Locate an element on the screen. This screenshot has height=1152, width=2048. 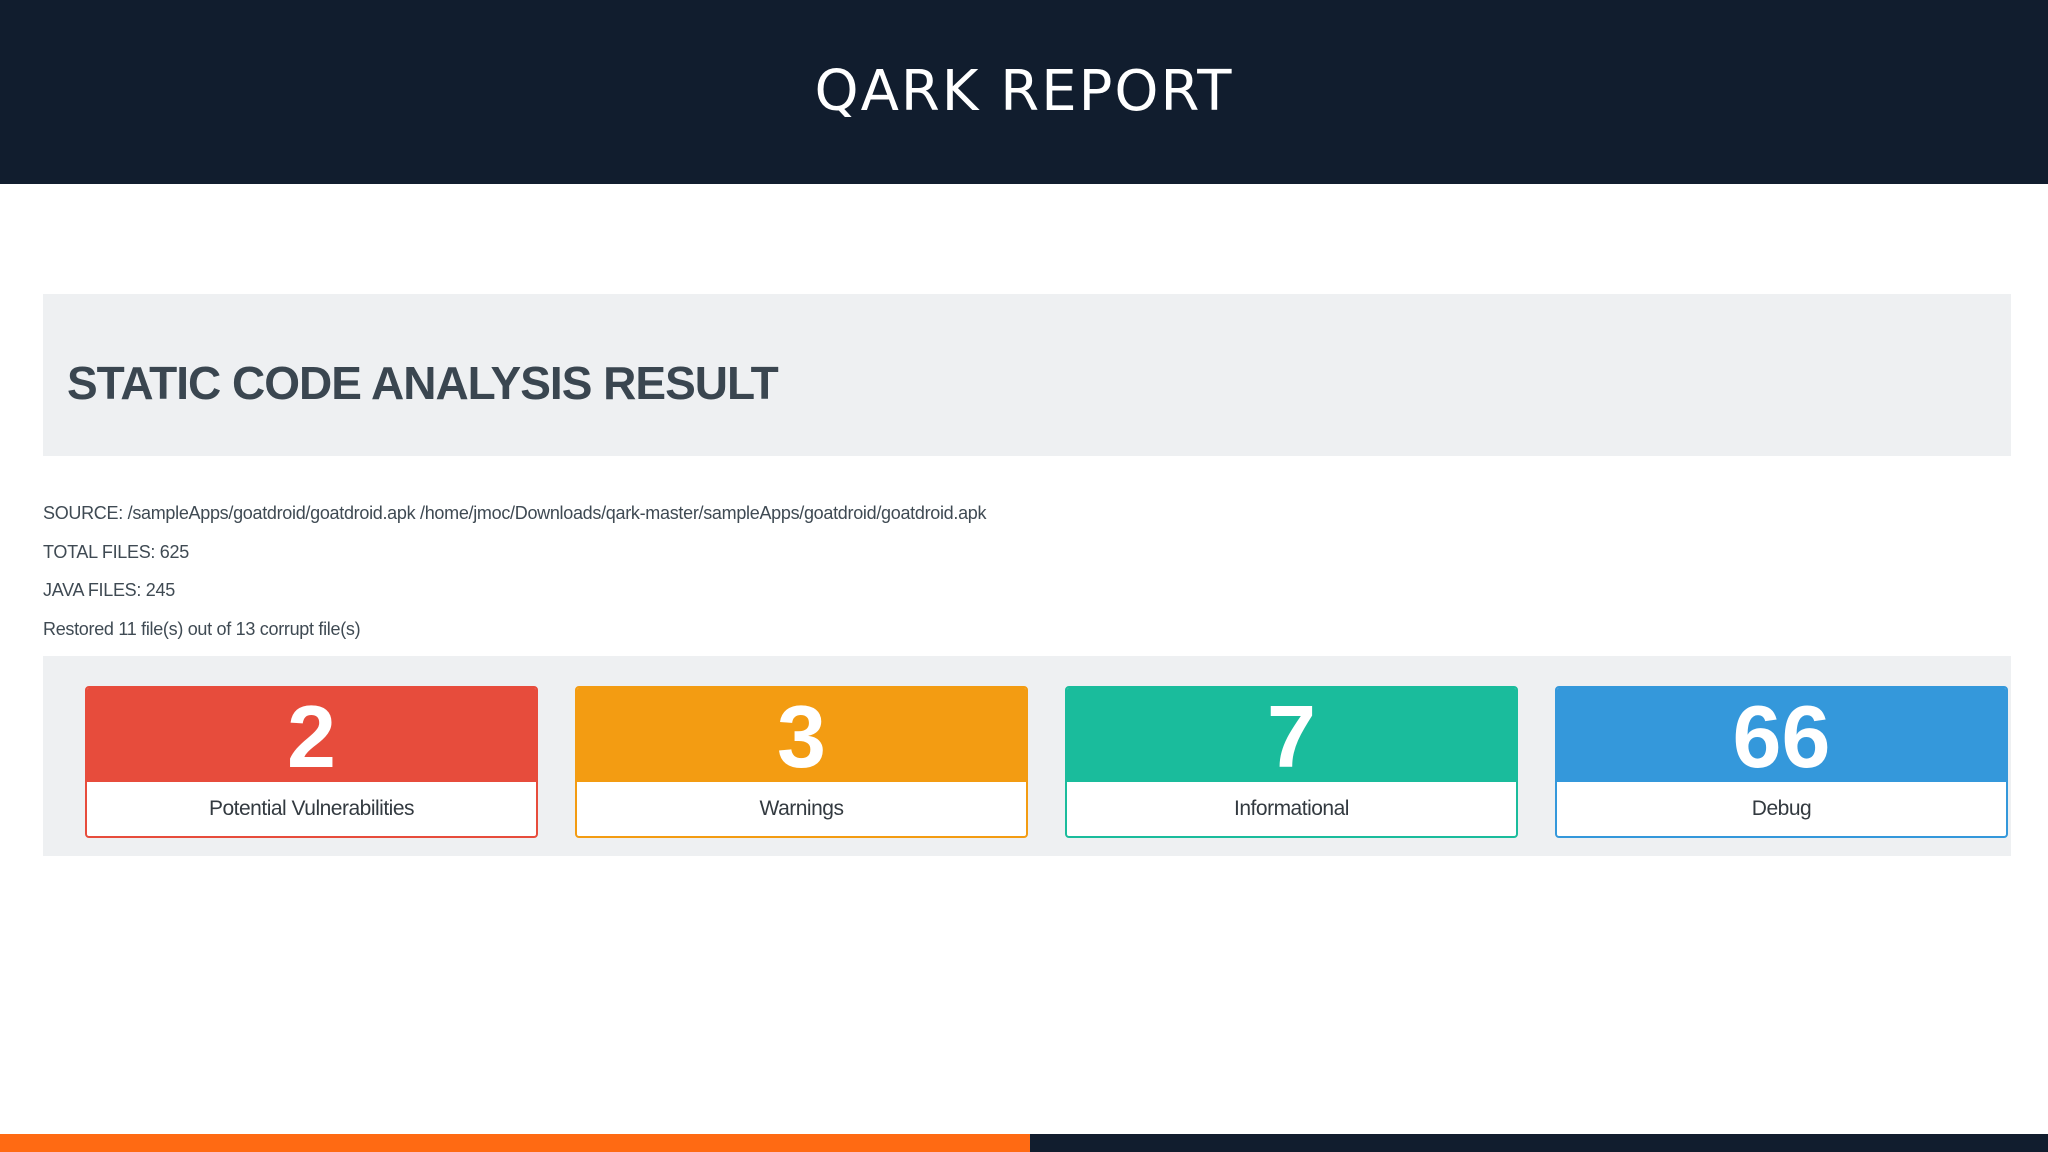
vulnerabilities-card: 2 Potential Vulnerabilities is located at coordinates (311, 762).